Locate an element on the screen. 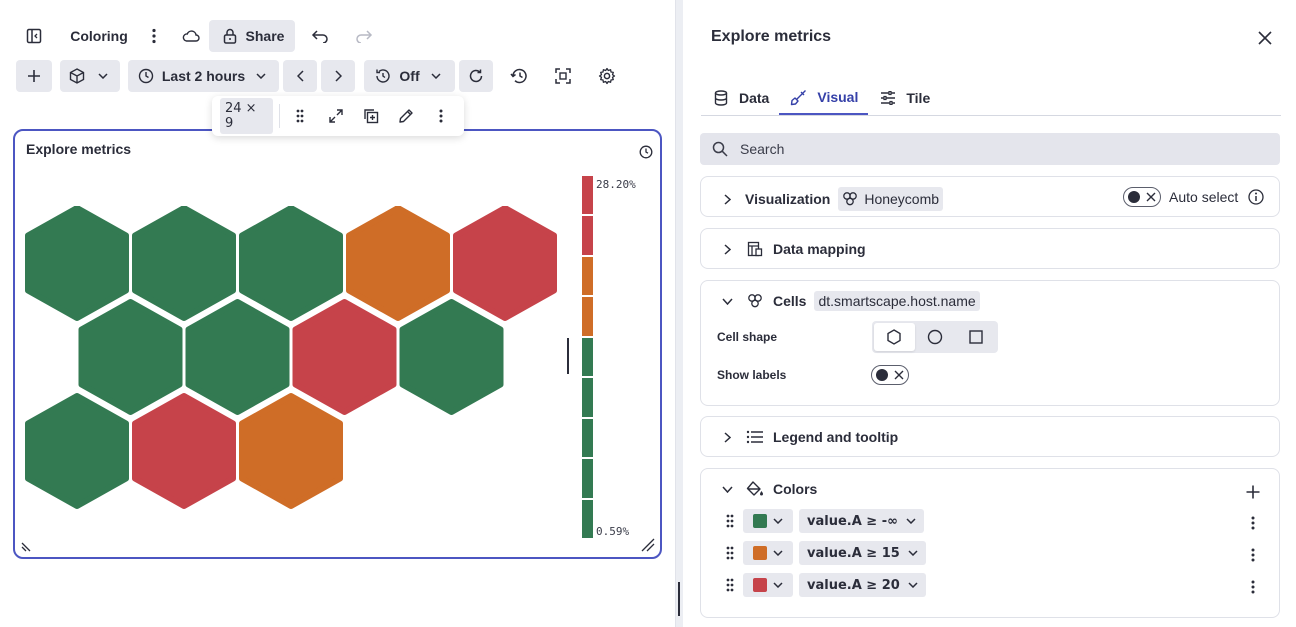 The width and height of the screenshot is (1296, 627). panel-resize-handle is located at coordinates (679, 599).